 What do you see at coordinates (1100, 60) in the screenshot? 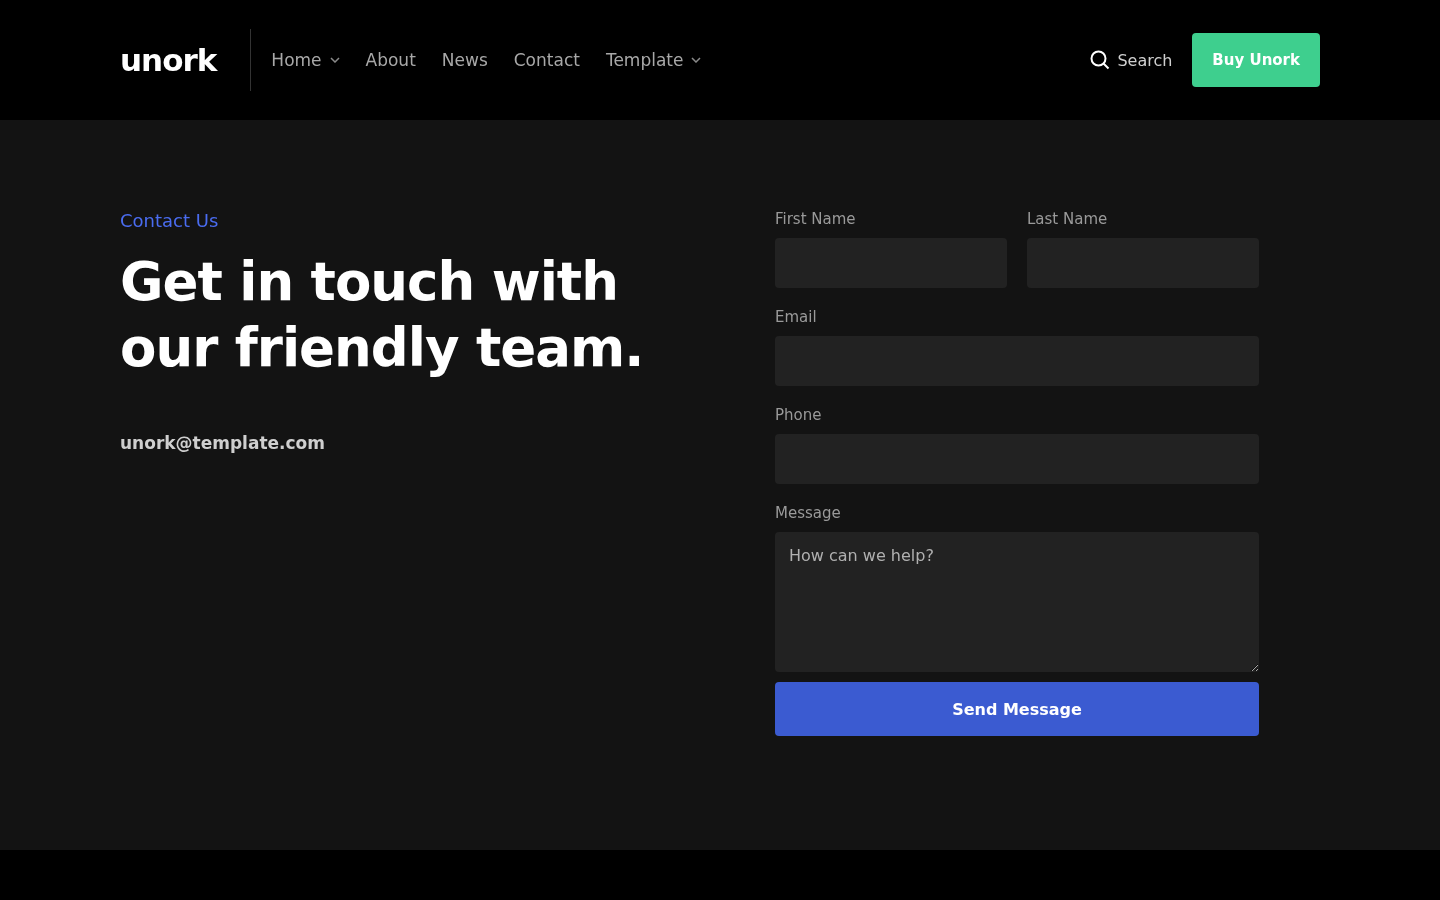
I see `search-icon` at bounding box center [1100, 60].